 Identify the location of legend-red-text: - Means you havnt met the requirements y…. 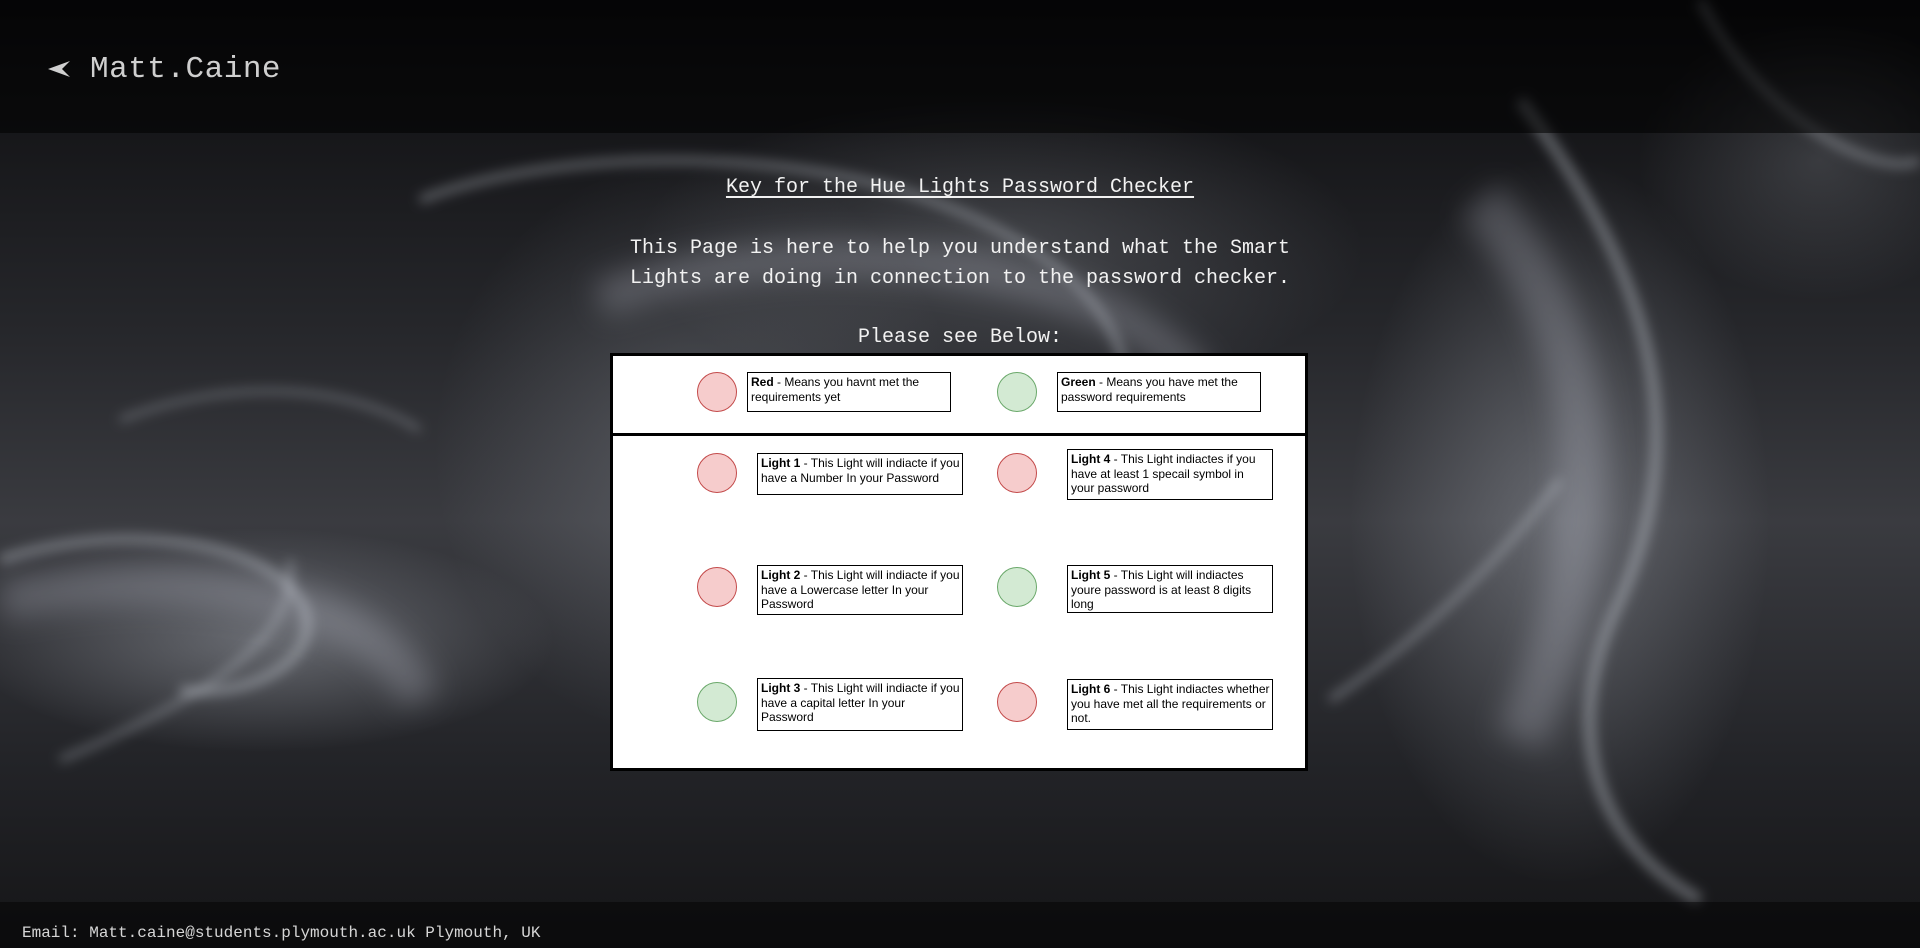
(835, 389).